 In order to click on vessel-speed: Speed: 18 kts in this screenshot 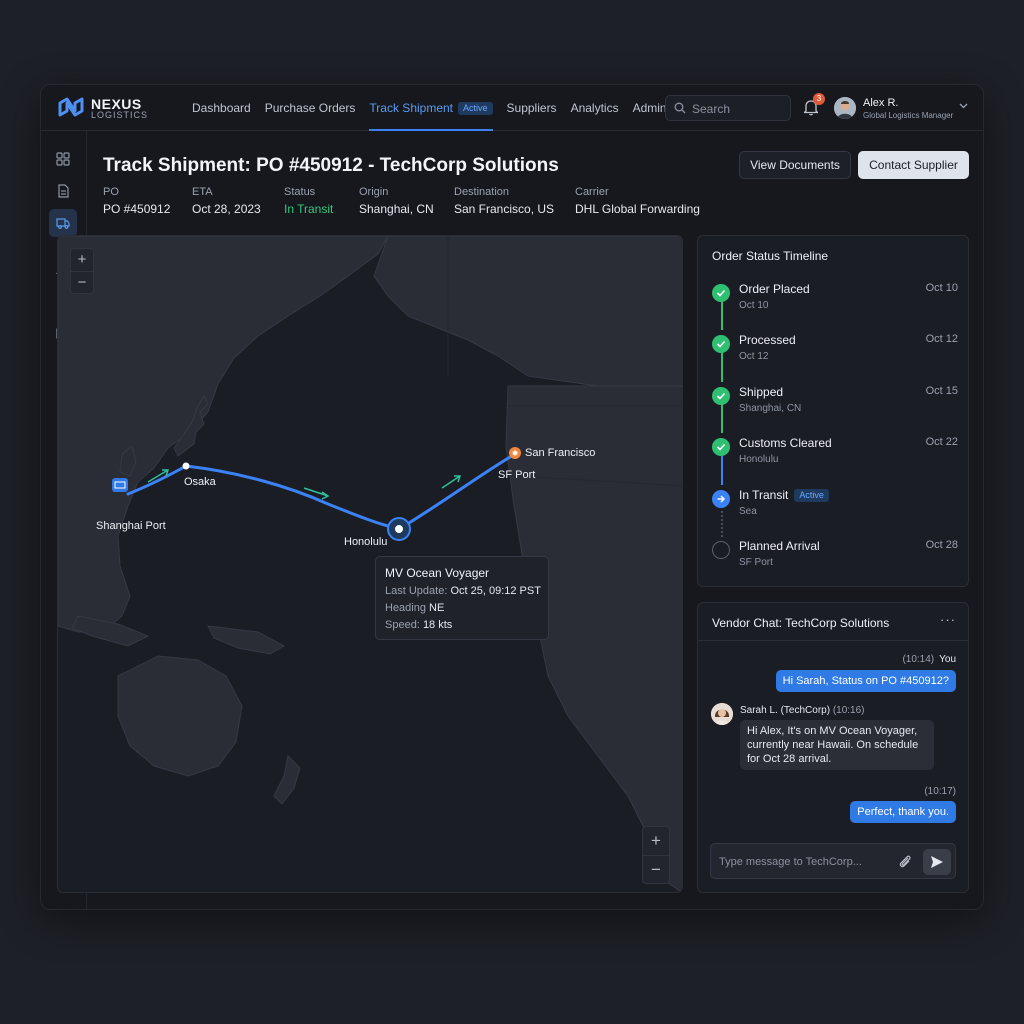, I will do `click(462, 625)`.